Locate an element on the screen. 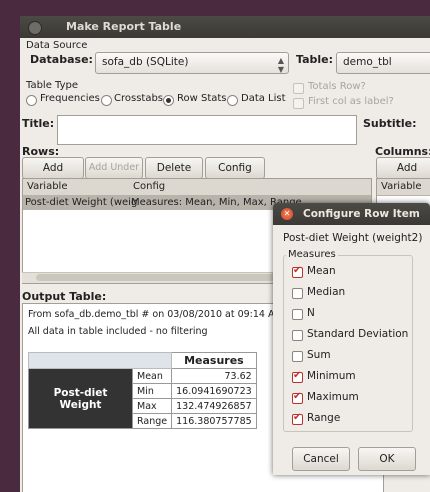  measure-n-label: N is located at coordinates (311, 313).